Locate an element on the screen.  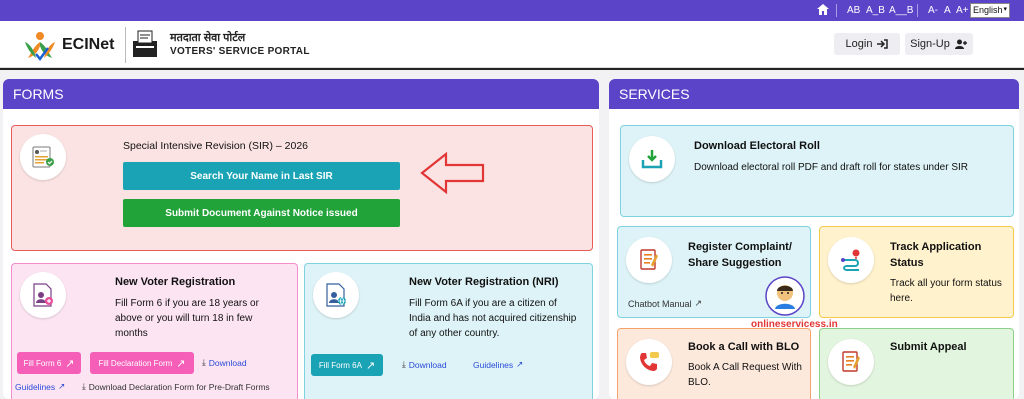
voter-form-icon is located at coordinates (43, 157).